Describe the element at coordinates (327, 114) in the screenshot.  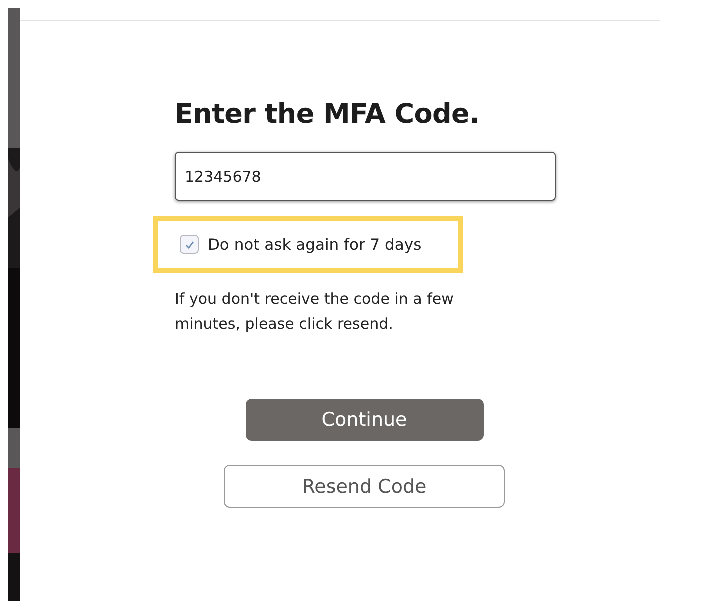
I see `page-title: Enter the MFA Code.` at that location.